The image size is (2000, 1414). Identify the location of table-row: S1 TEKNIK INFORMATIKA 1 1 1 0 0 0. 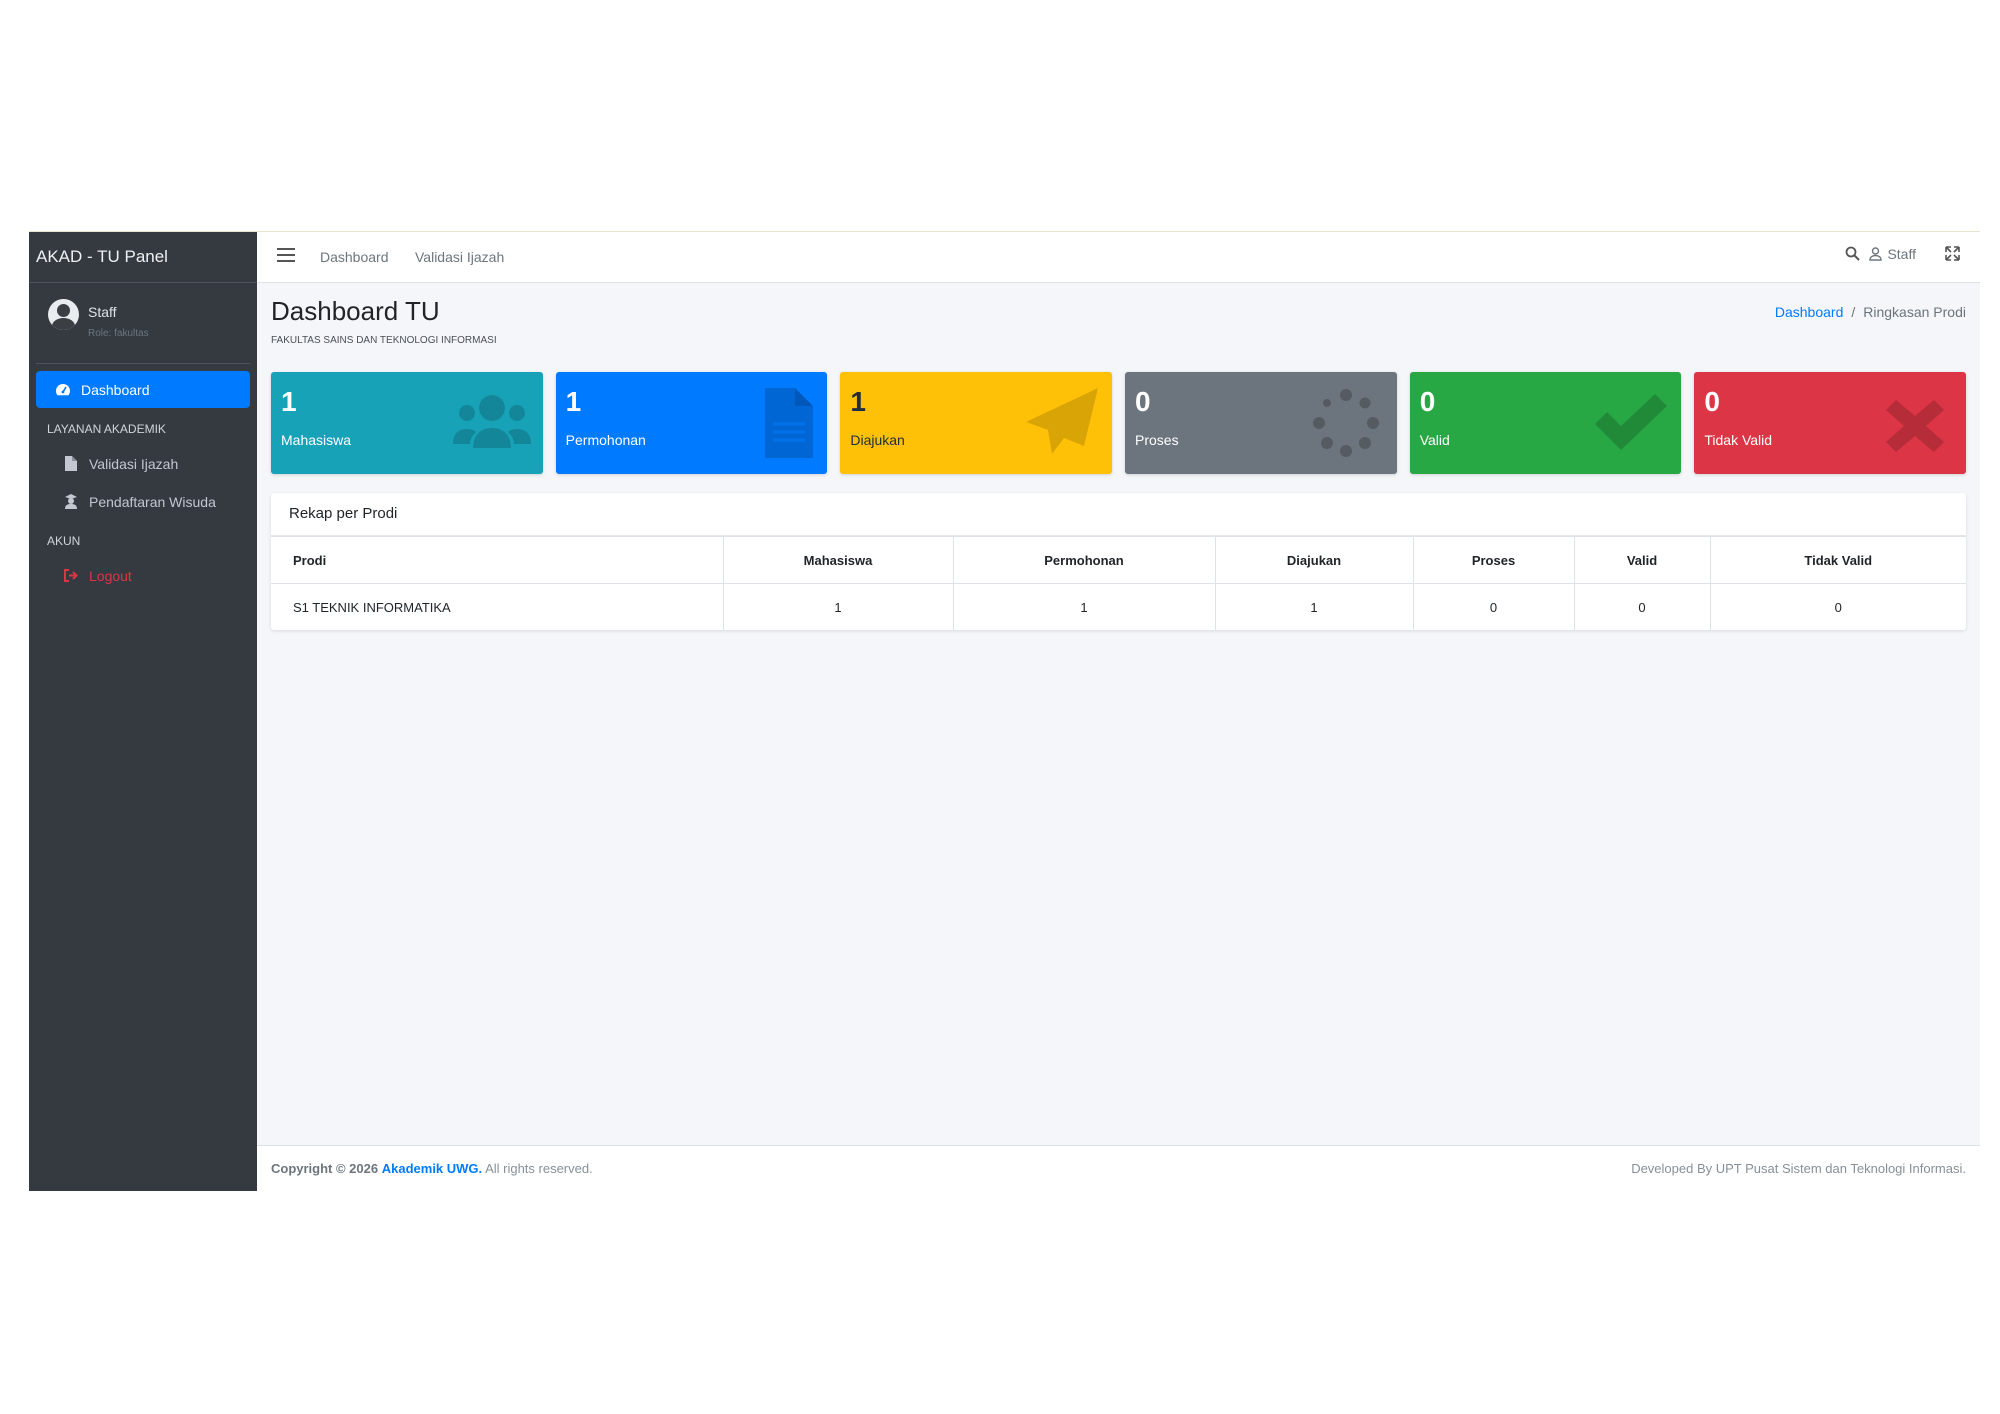
(1118, 606).